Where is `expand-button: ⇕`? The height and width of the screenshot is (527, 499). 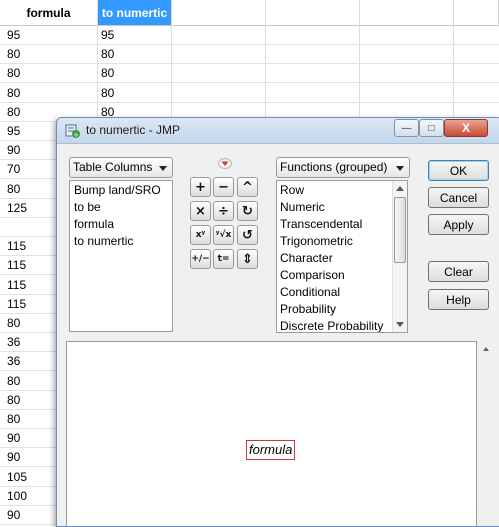
expand-button: ⇕ is located at coordinates (247, 259).